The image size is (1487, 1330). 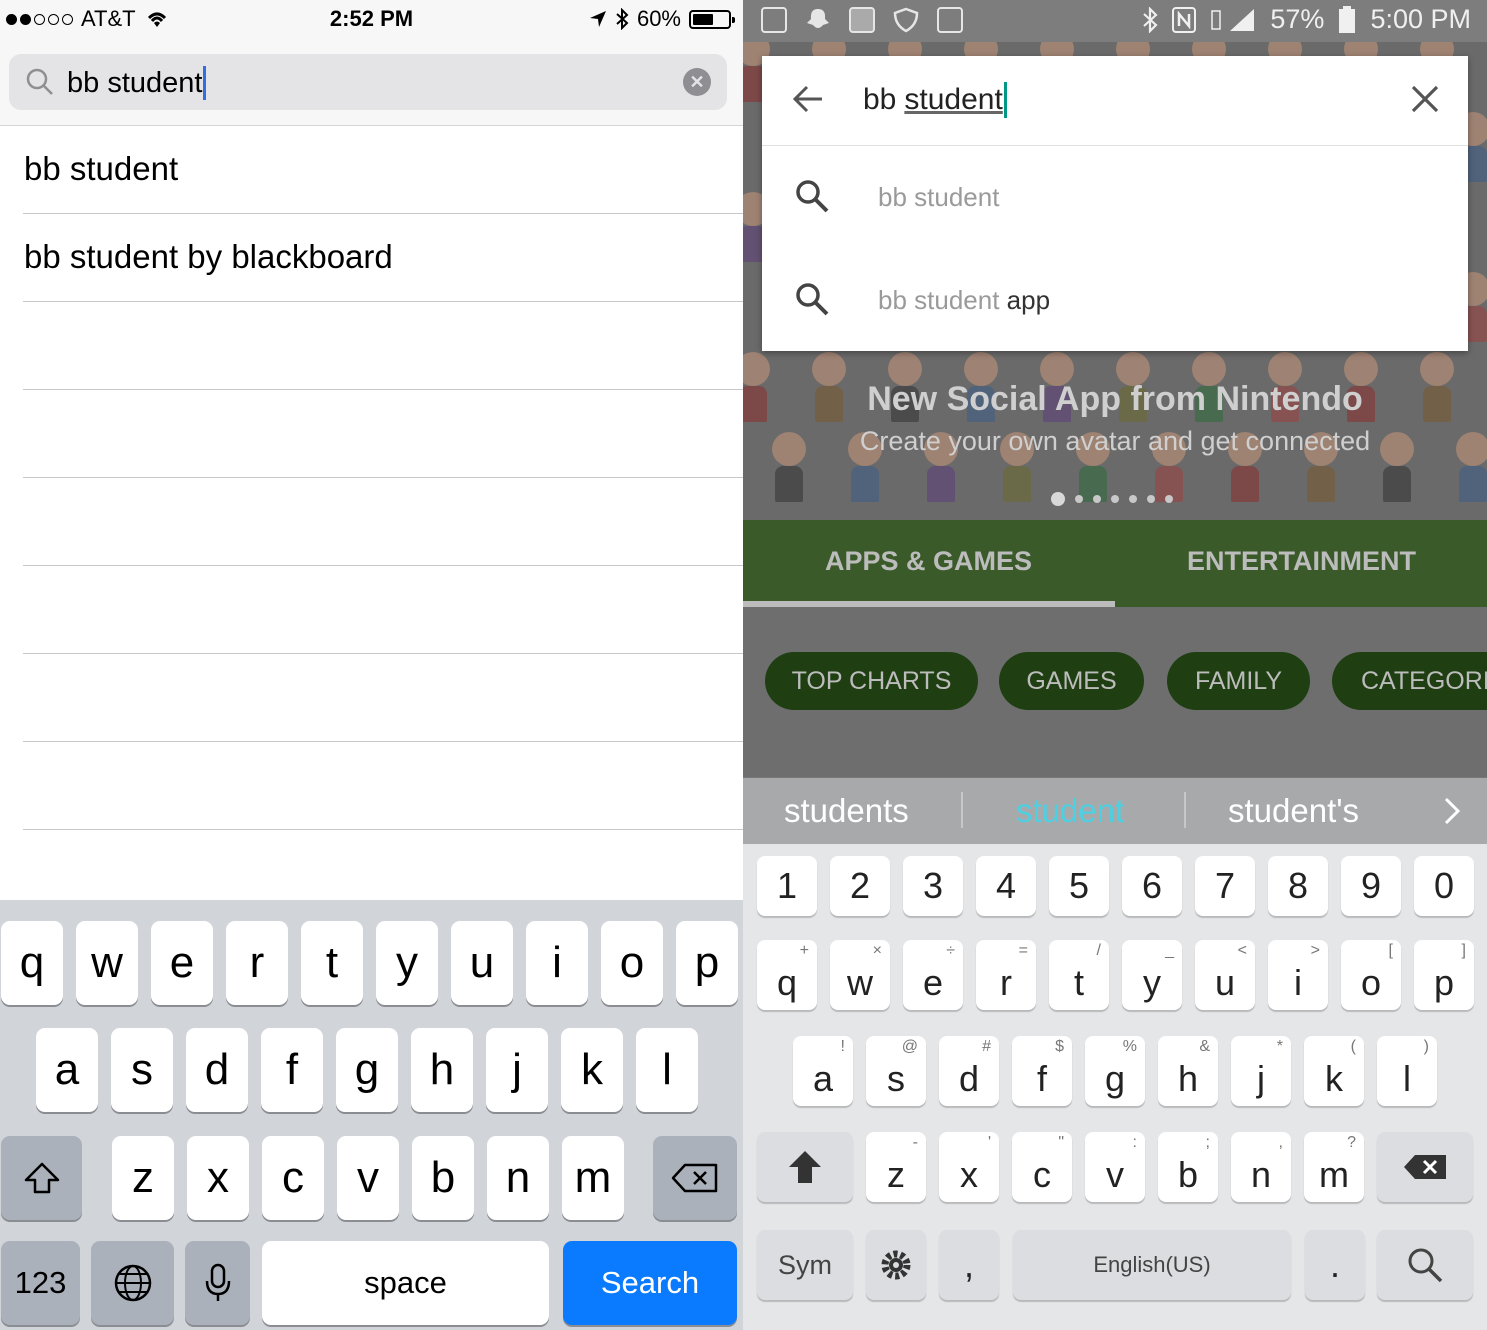 What do you see at coordinates (1293, 811) in the screenshot?
I see `prediction-word: student's` at bounding box center [1293, 811].